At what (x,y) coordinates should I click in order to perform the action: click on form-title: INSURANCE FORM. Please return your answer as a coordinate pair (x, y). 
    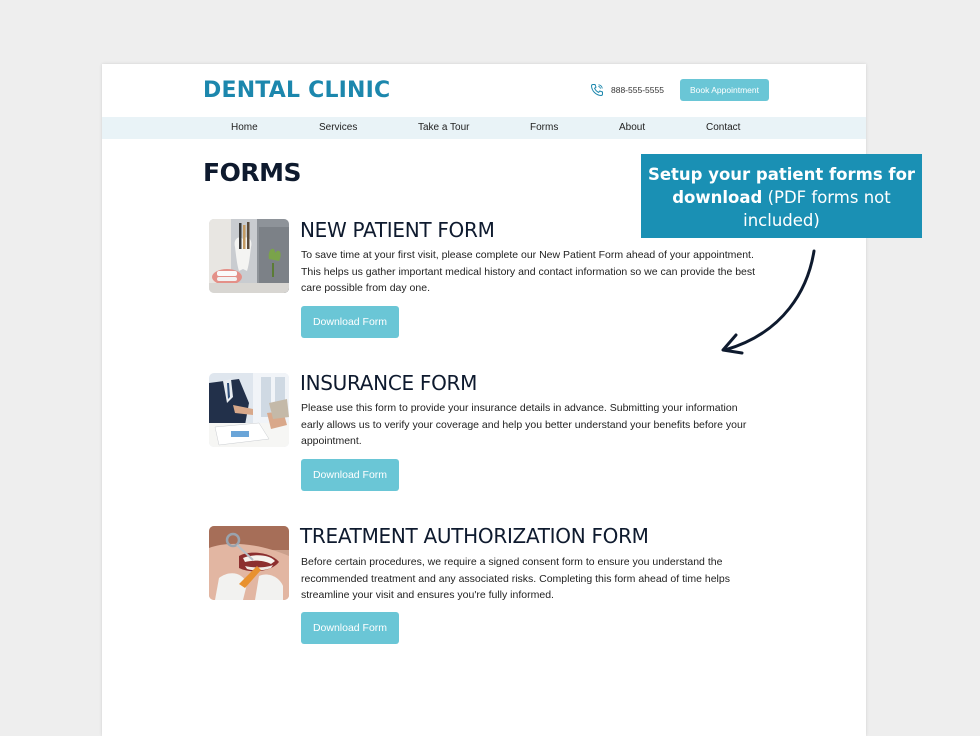
    Looking at the image, I should click on (389, 383).